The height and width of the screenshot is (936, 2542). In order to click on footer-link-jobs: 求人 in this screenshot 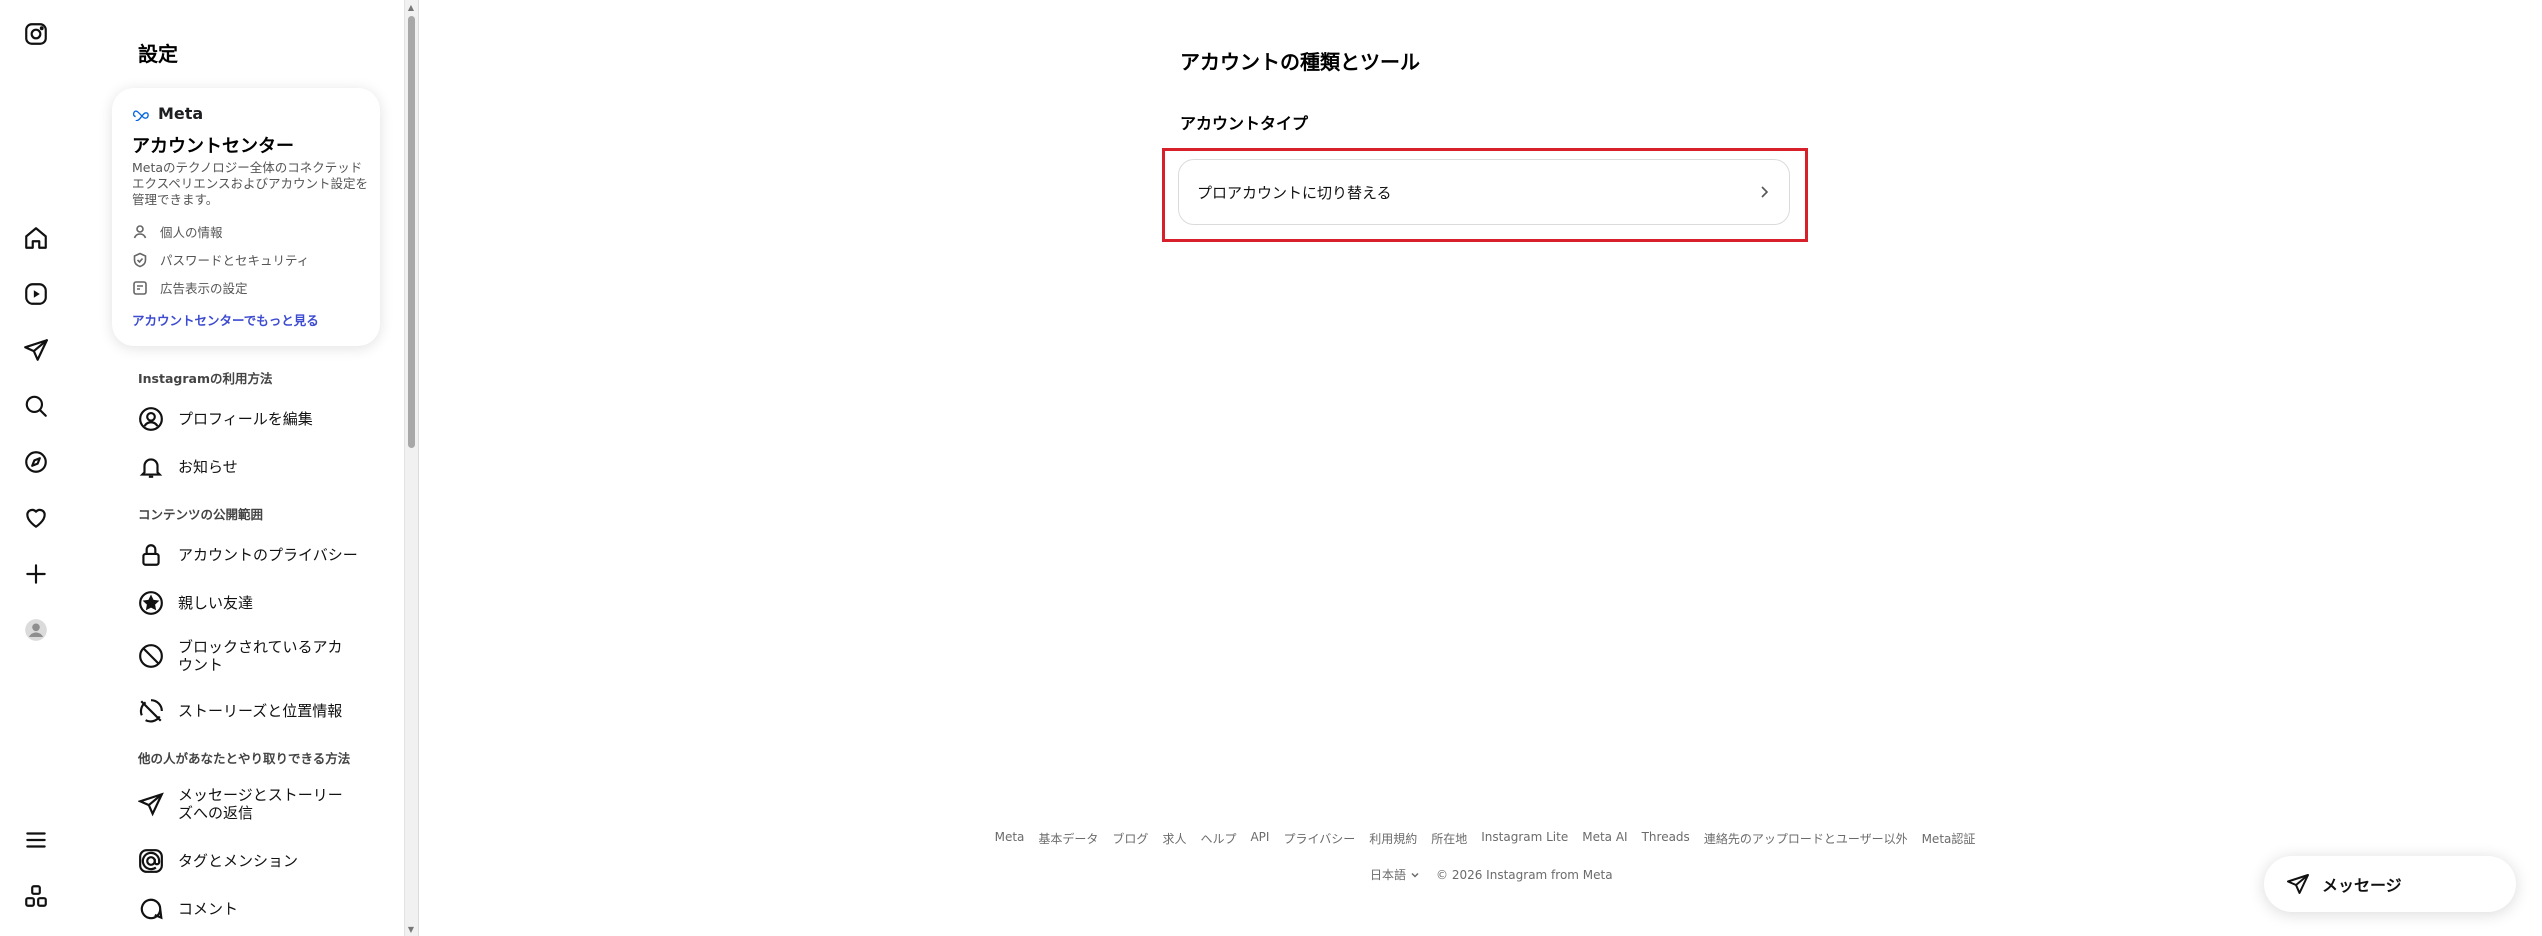, I will do `click(1174, 838)`.